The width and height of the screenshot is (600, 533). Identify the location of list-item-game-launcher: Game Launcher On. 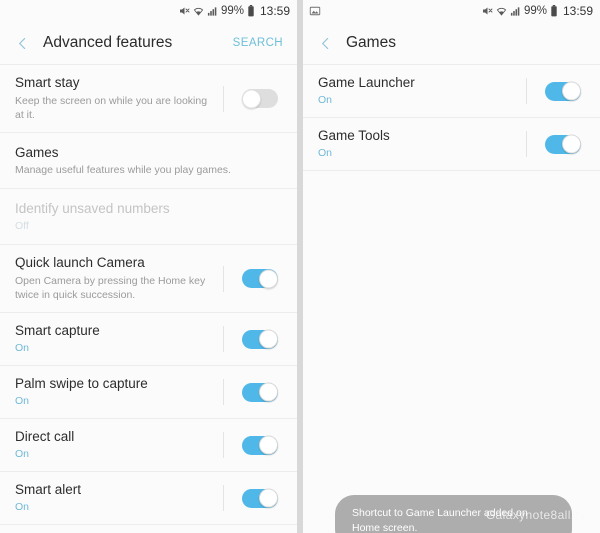
(451, 91).